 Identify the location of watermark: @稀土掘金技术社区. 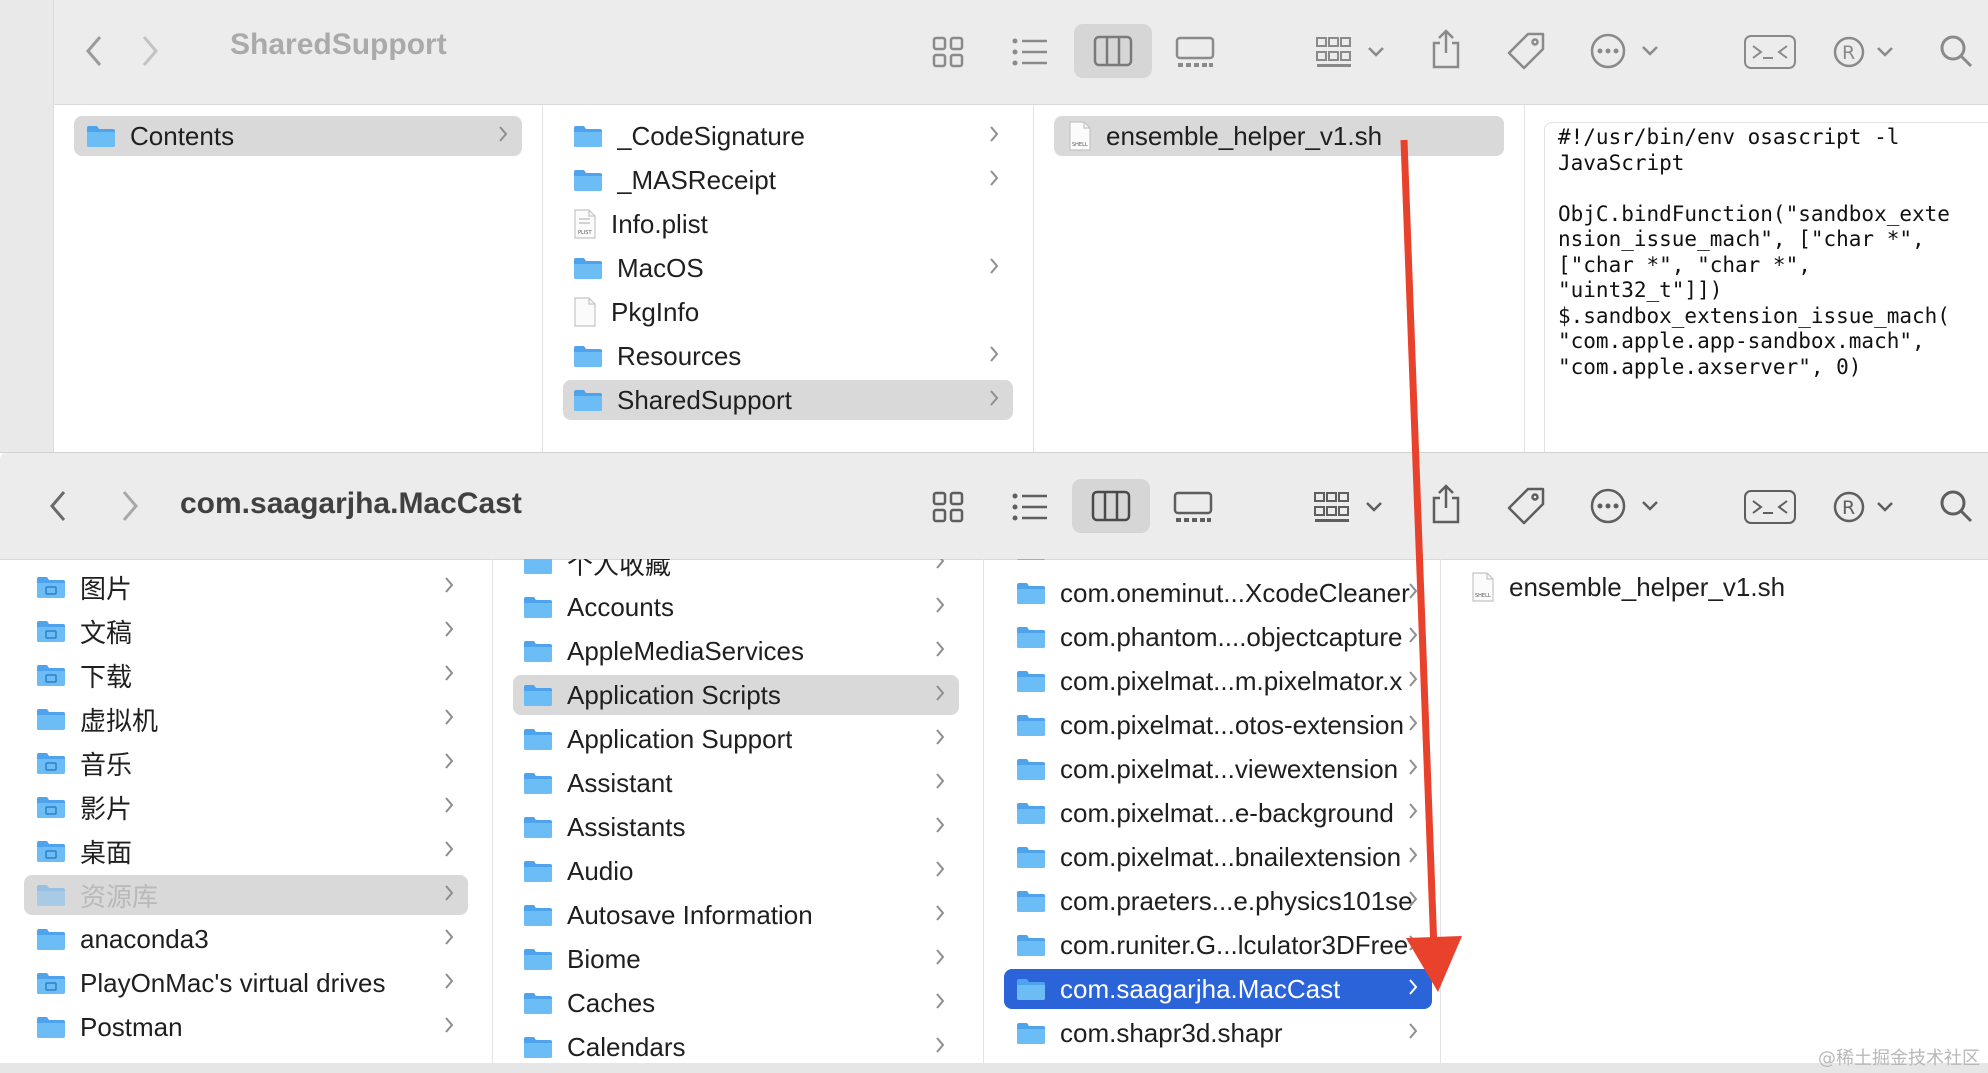
(1899, 1058).